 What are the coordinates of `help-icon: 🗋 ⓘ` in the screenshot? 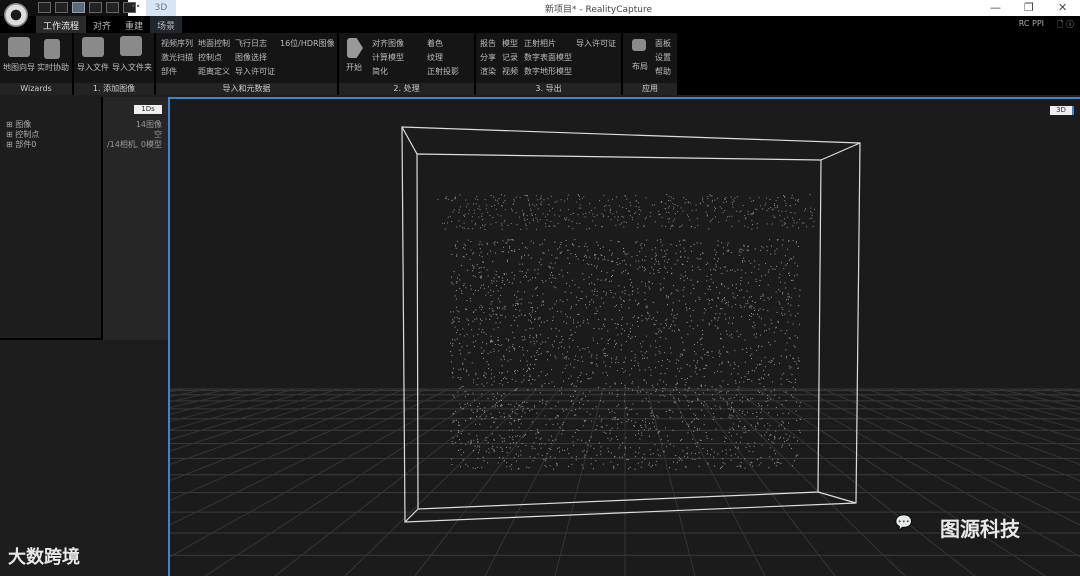 It's located at (1065, 26).